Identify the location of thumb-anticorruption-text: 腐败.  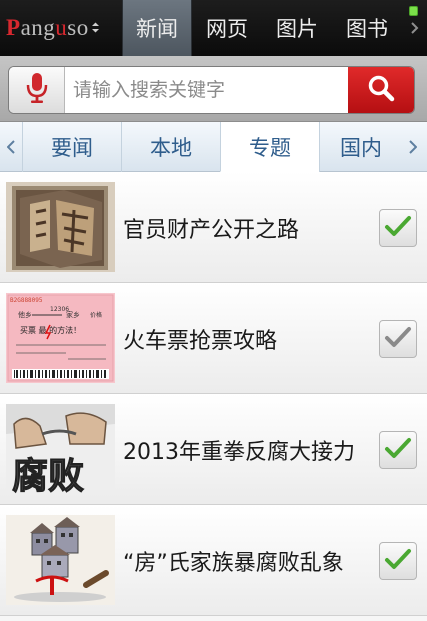
(48, 474).